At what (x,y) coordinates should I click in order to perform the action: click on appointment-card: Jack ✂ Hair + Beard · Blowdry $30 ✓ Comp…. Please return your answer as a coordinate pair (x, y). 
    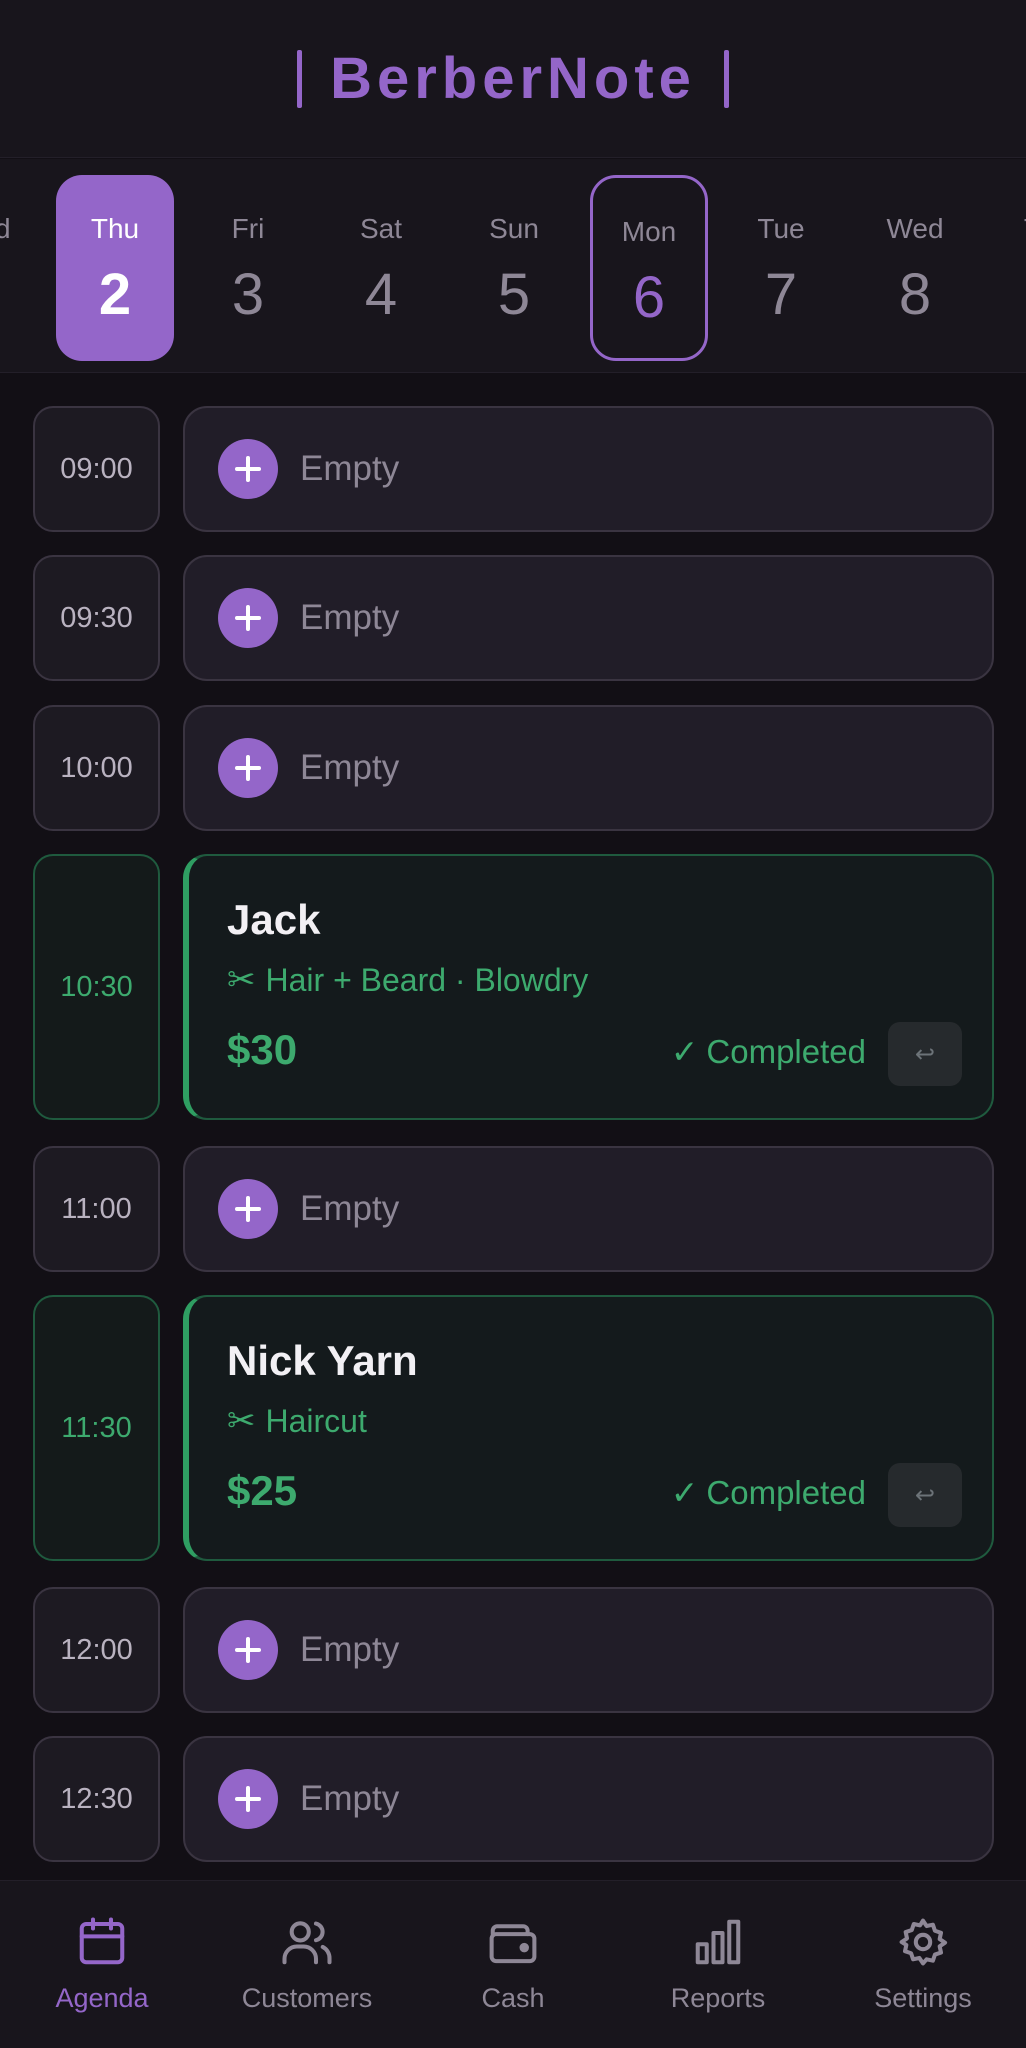
    Looking at the image, I should click on (588, 987).